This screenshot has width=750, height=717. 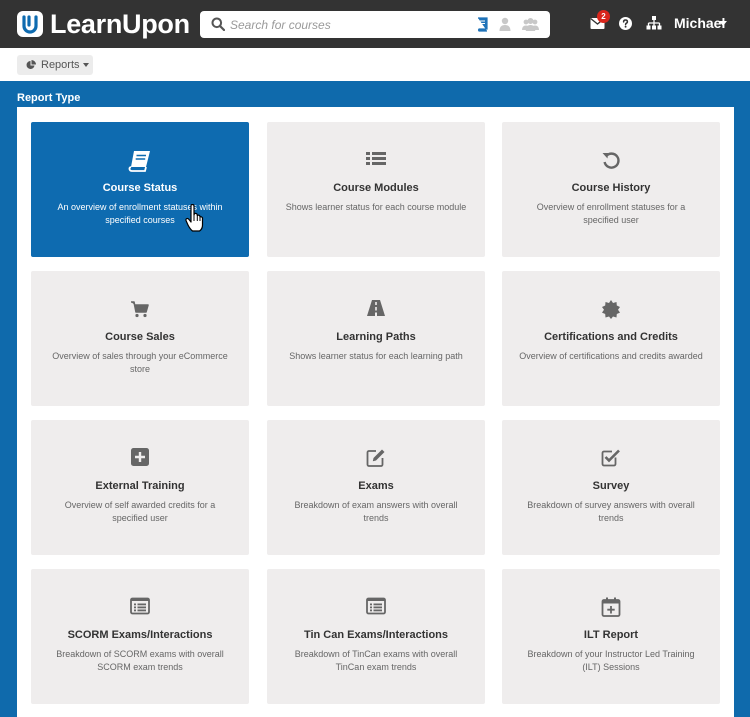 I want to click on card-title: Course History, so click(x=611, y=188).